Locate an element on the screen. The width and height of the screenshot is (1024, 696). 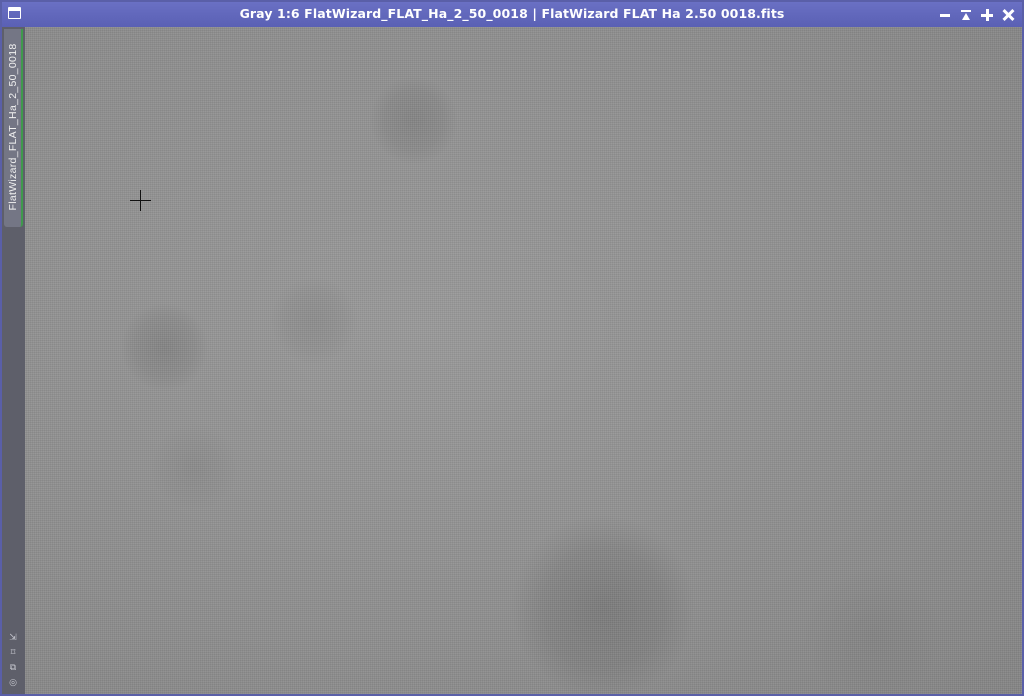
fit-view-icon: ⇲ is located at coordinates (13, 638).